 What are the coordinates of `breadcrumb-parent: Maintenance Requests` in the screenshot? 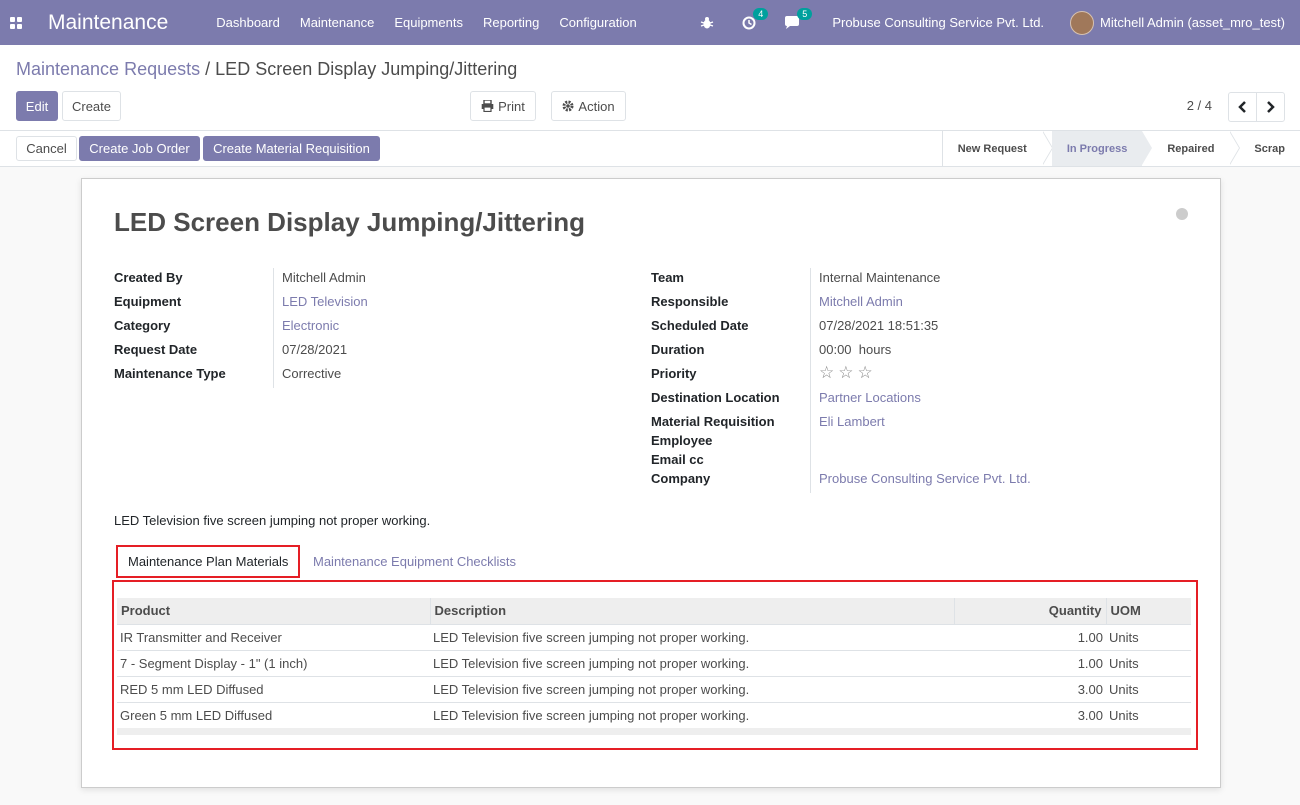 It's located at (108, 69).